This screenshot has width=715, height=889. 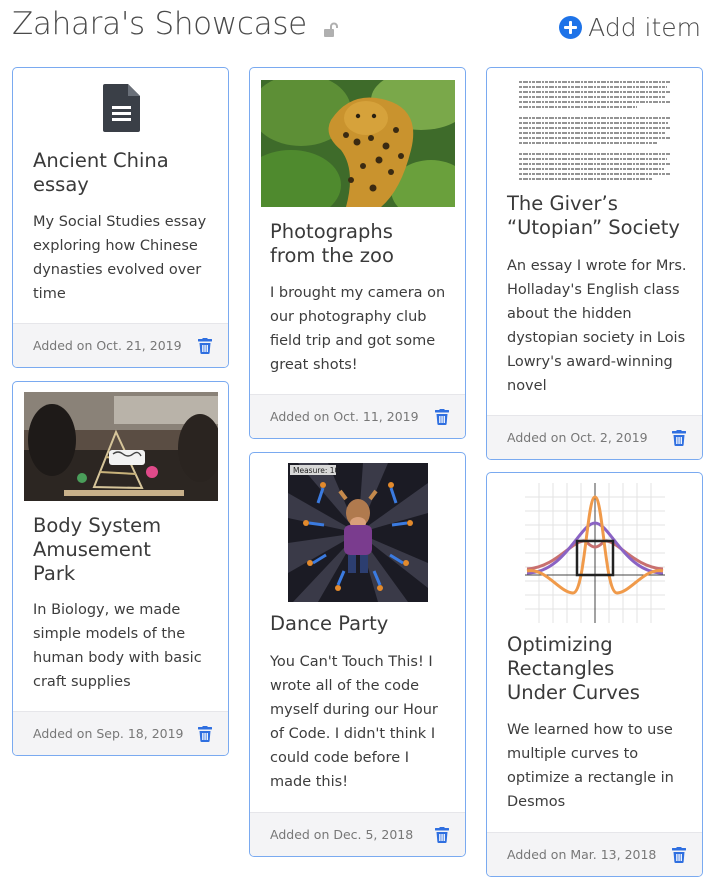 I want to click on card-title: Body System Amusement Park, so click(x=125, y=550).